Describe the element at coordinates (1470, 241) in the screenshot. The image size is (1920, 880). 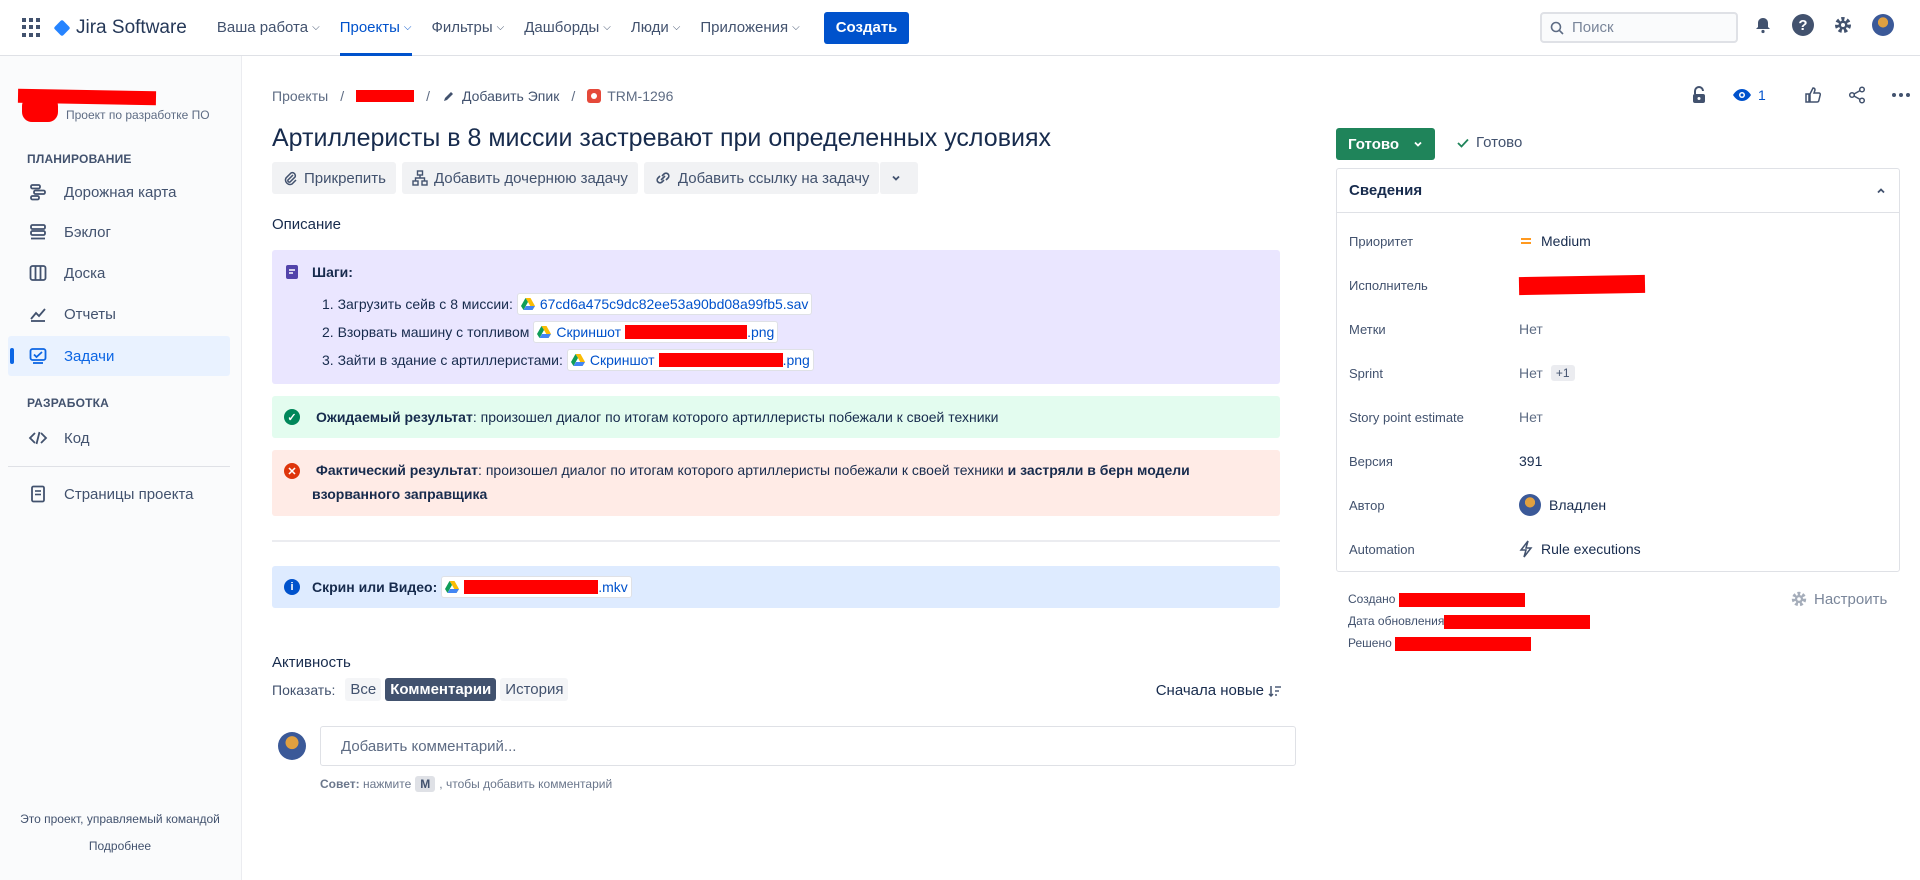
I see `field-priority: Приоритет Medium` at that location.